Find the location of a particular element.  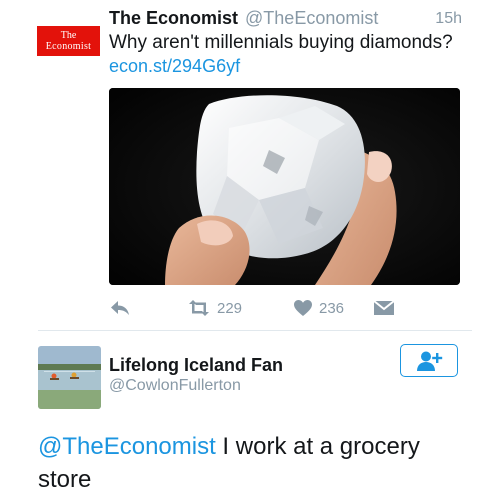

retweet-button: 229 is located at coordinates (214, 308).